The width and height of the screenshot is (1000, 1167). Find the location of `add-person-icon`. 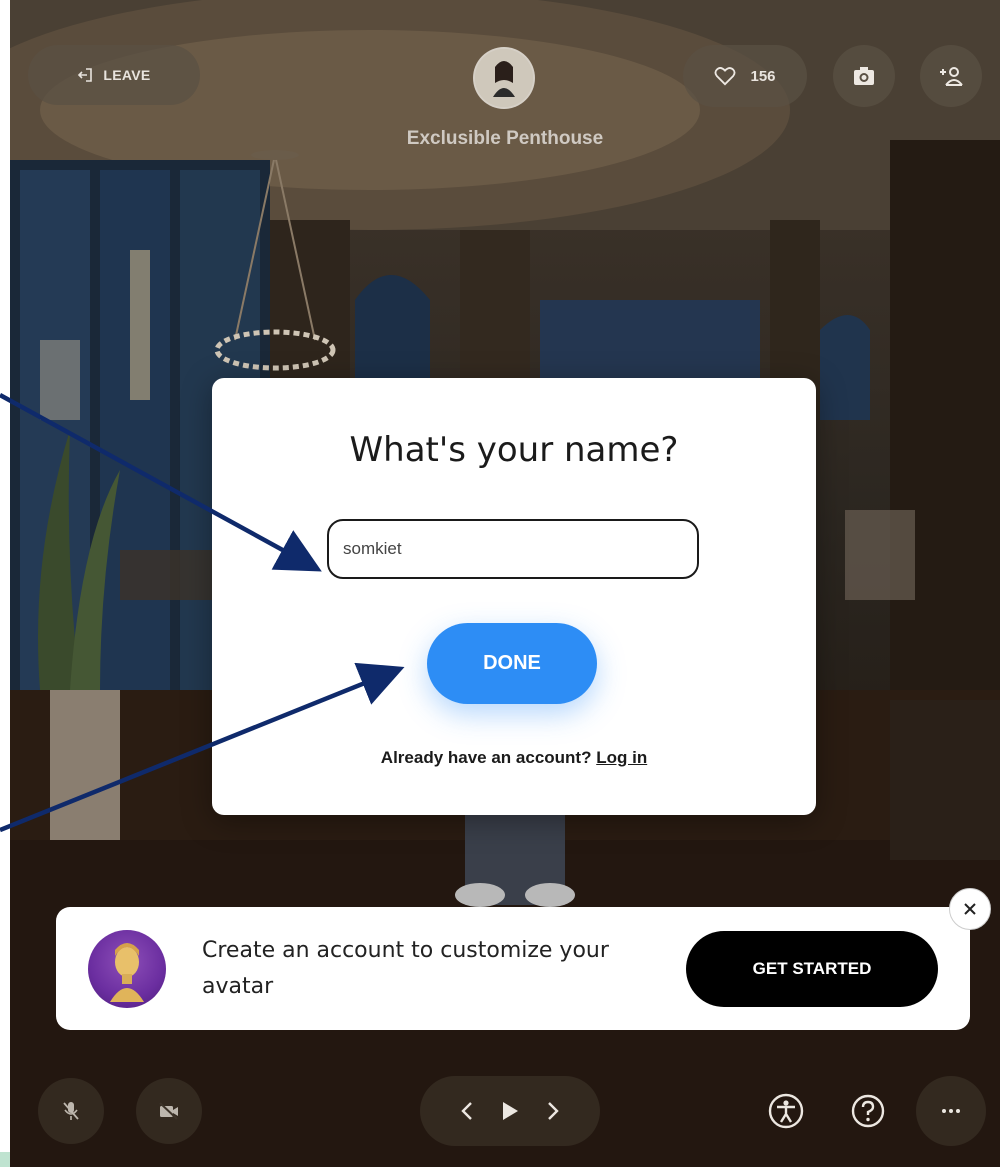

add-person-icon is located at coordinates (951, 76).